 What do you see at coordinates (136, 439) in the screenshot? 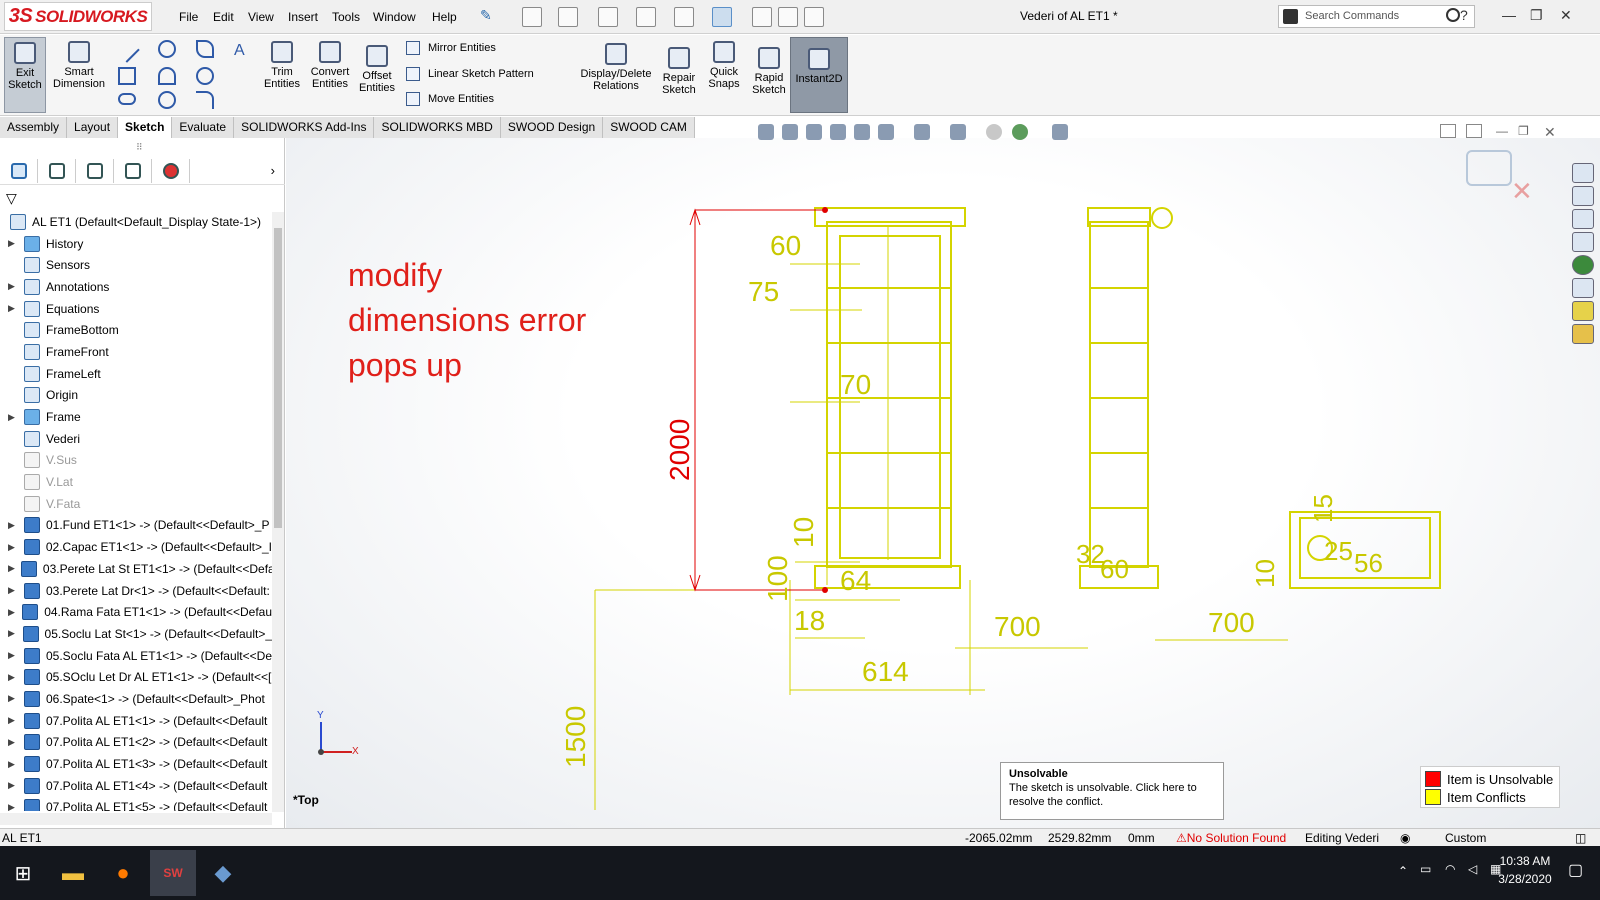
I see `tree-item: Vederi` at bounding box center [136, 439].